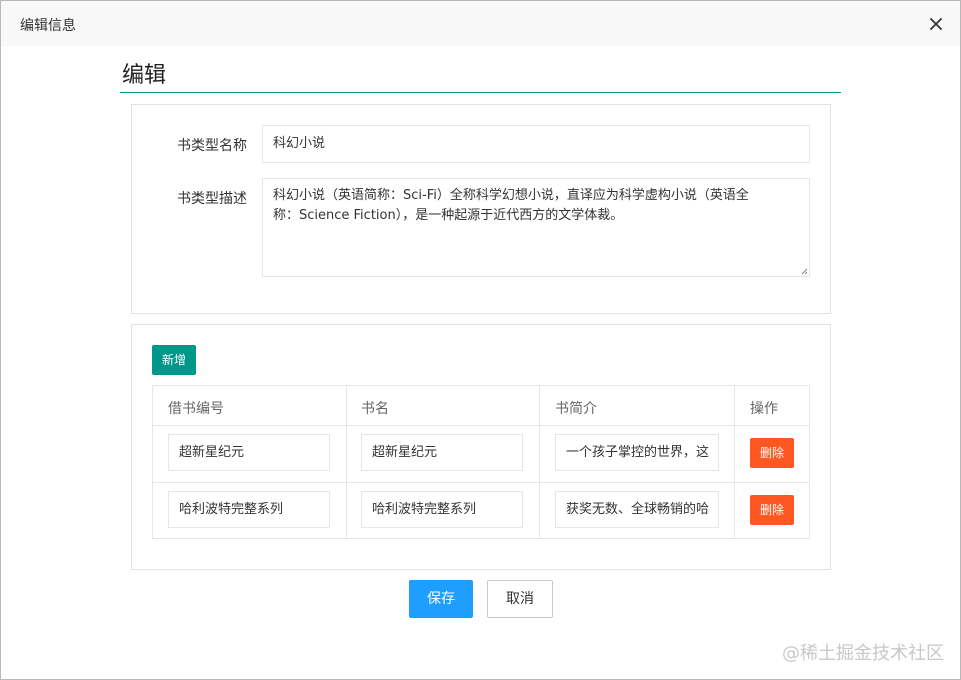 This screenshot has width=961, height=680. Describe the element at coordinates (863, 653) in the screenshot. I see `watermark: @稀土掘金技术社区` at that location.